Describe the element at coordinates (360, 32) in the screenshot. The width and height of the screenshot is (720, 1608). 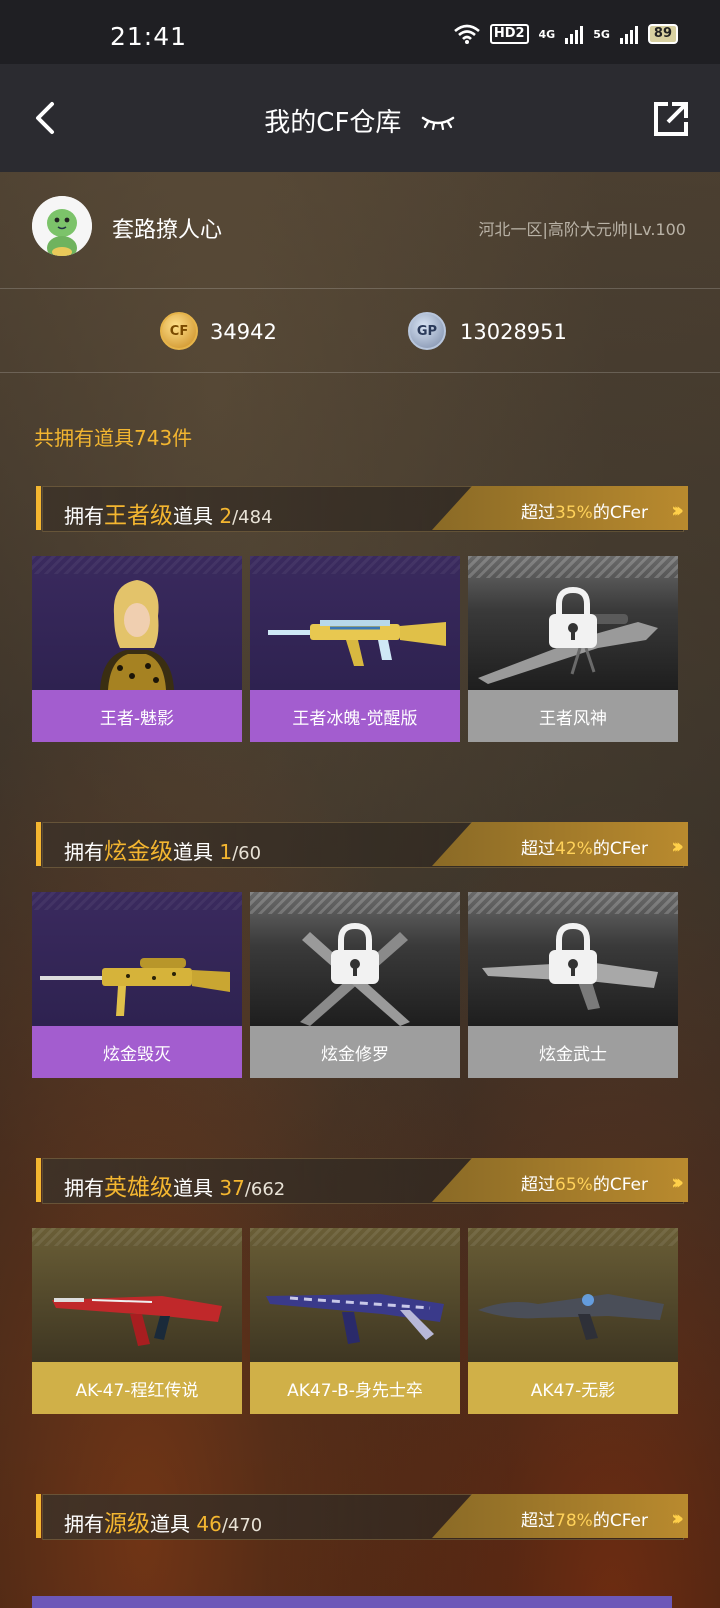
I see `status-bar: 21:41 HD2 4G 5G 89` at that location.